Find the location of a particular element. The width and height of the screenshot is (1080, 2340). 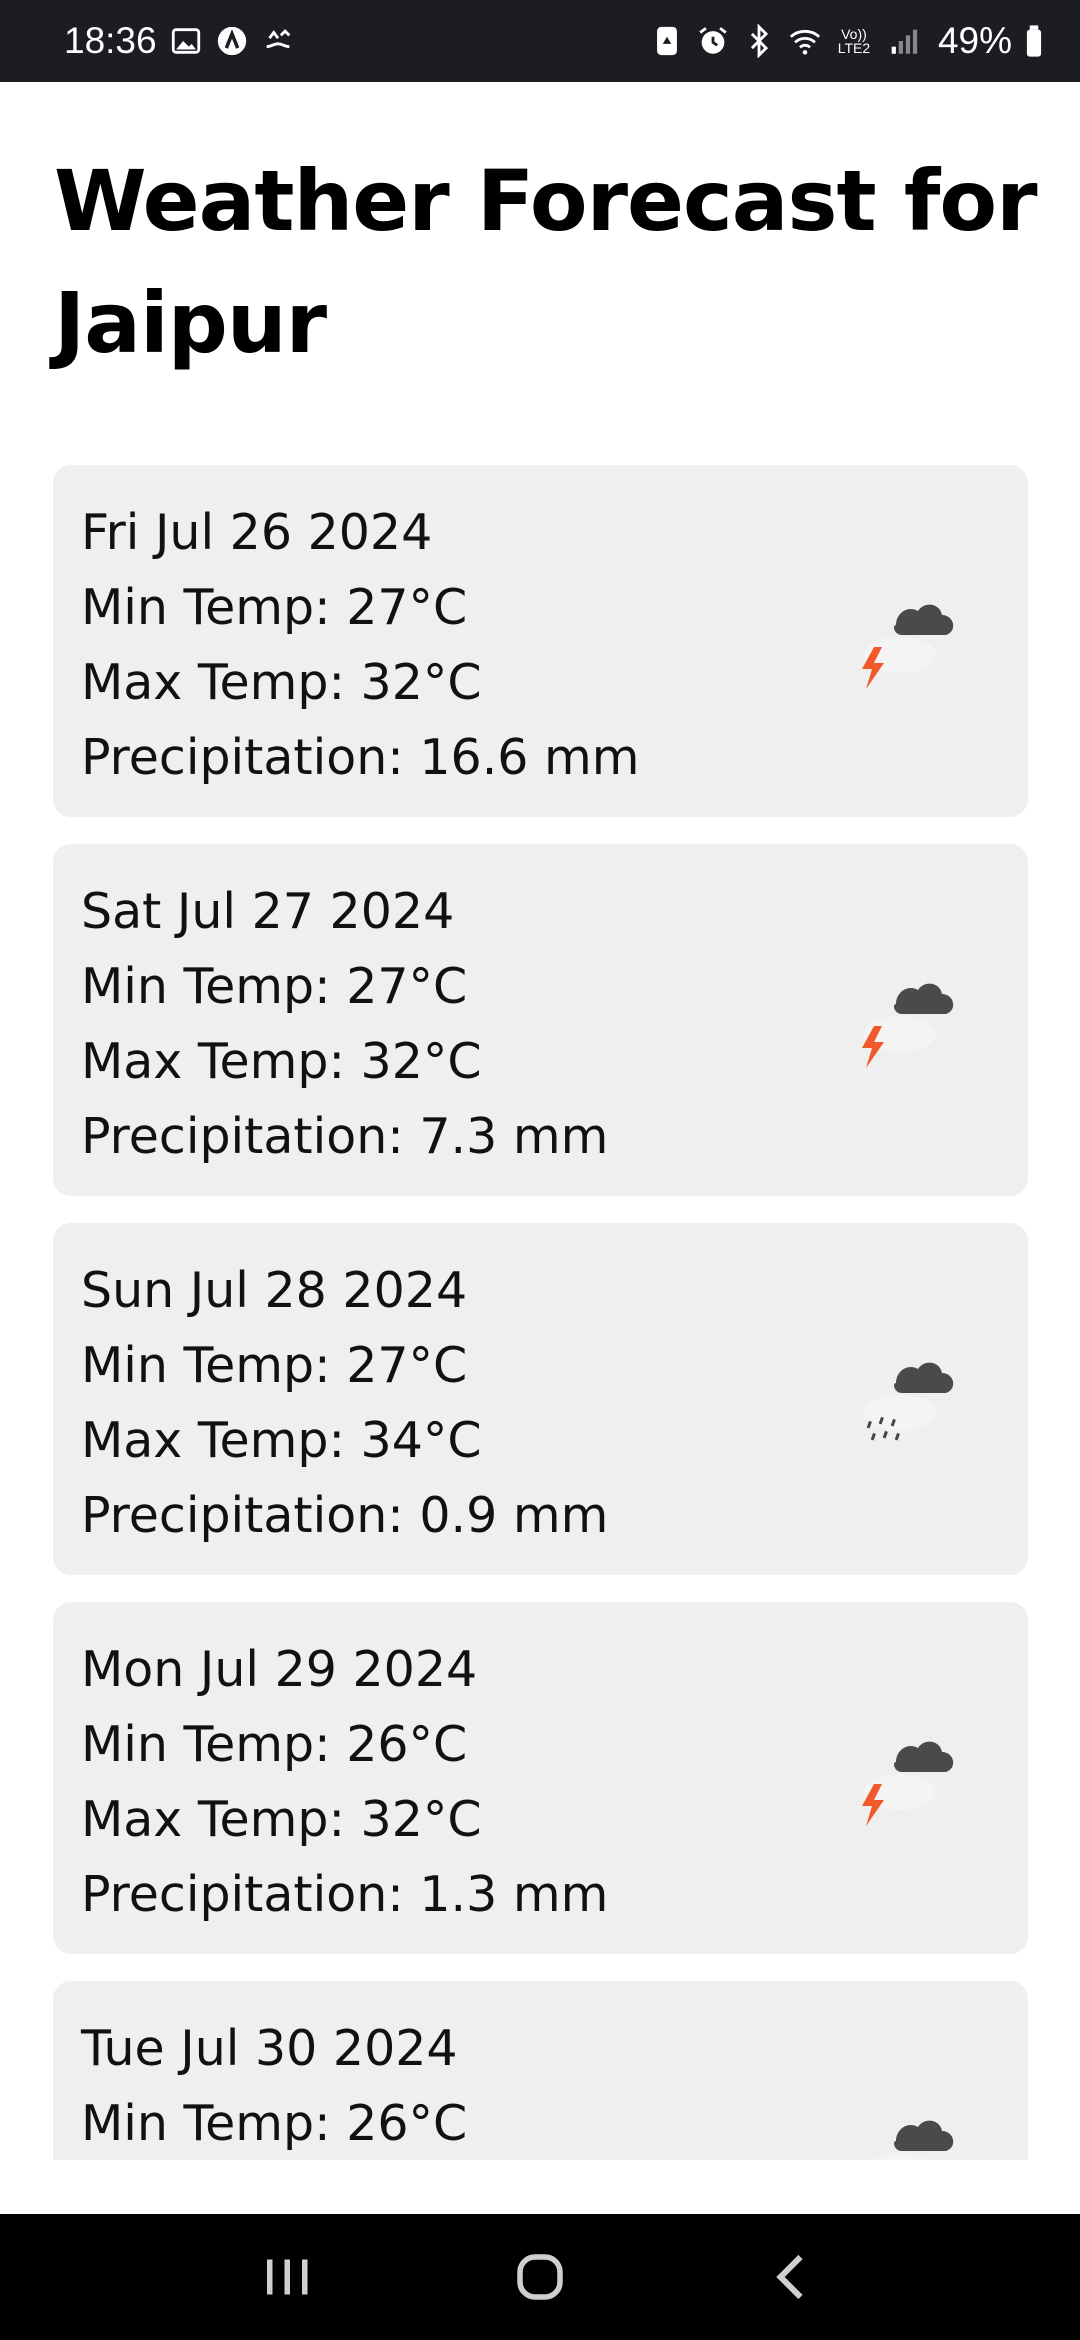

app-a-icon is located at coordinates (232, 41).